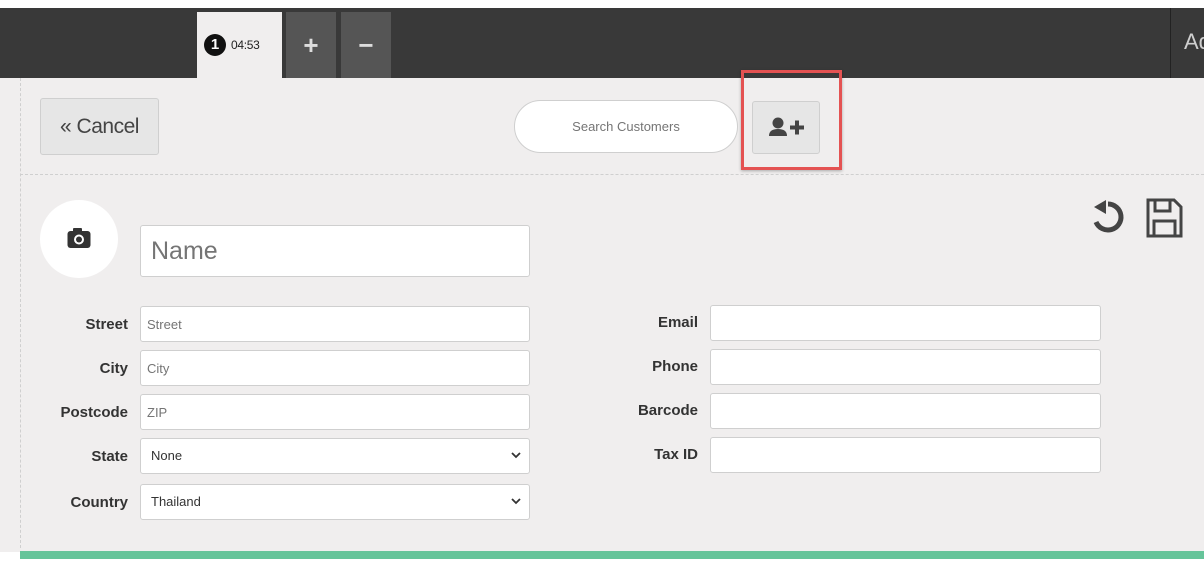  I want to click on tax-id-label: Tax ID, so click(676, 454).